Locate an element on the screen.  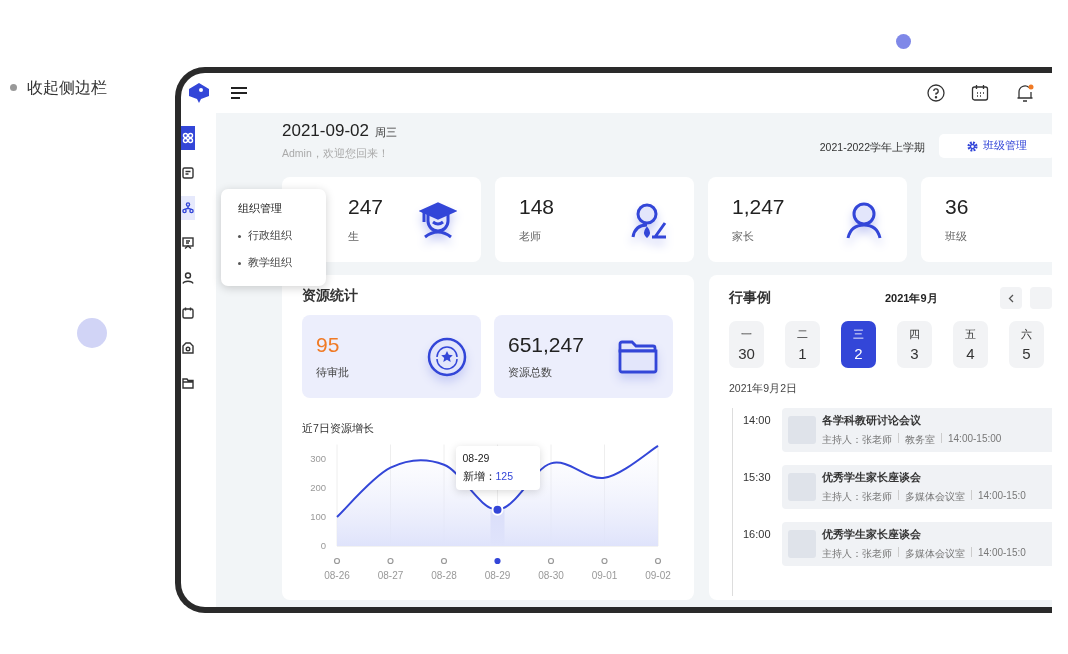
tile-value: 651,247 is located at coordinates (546, 345).